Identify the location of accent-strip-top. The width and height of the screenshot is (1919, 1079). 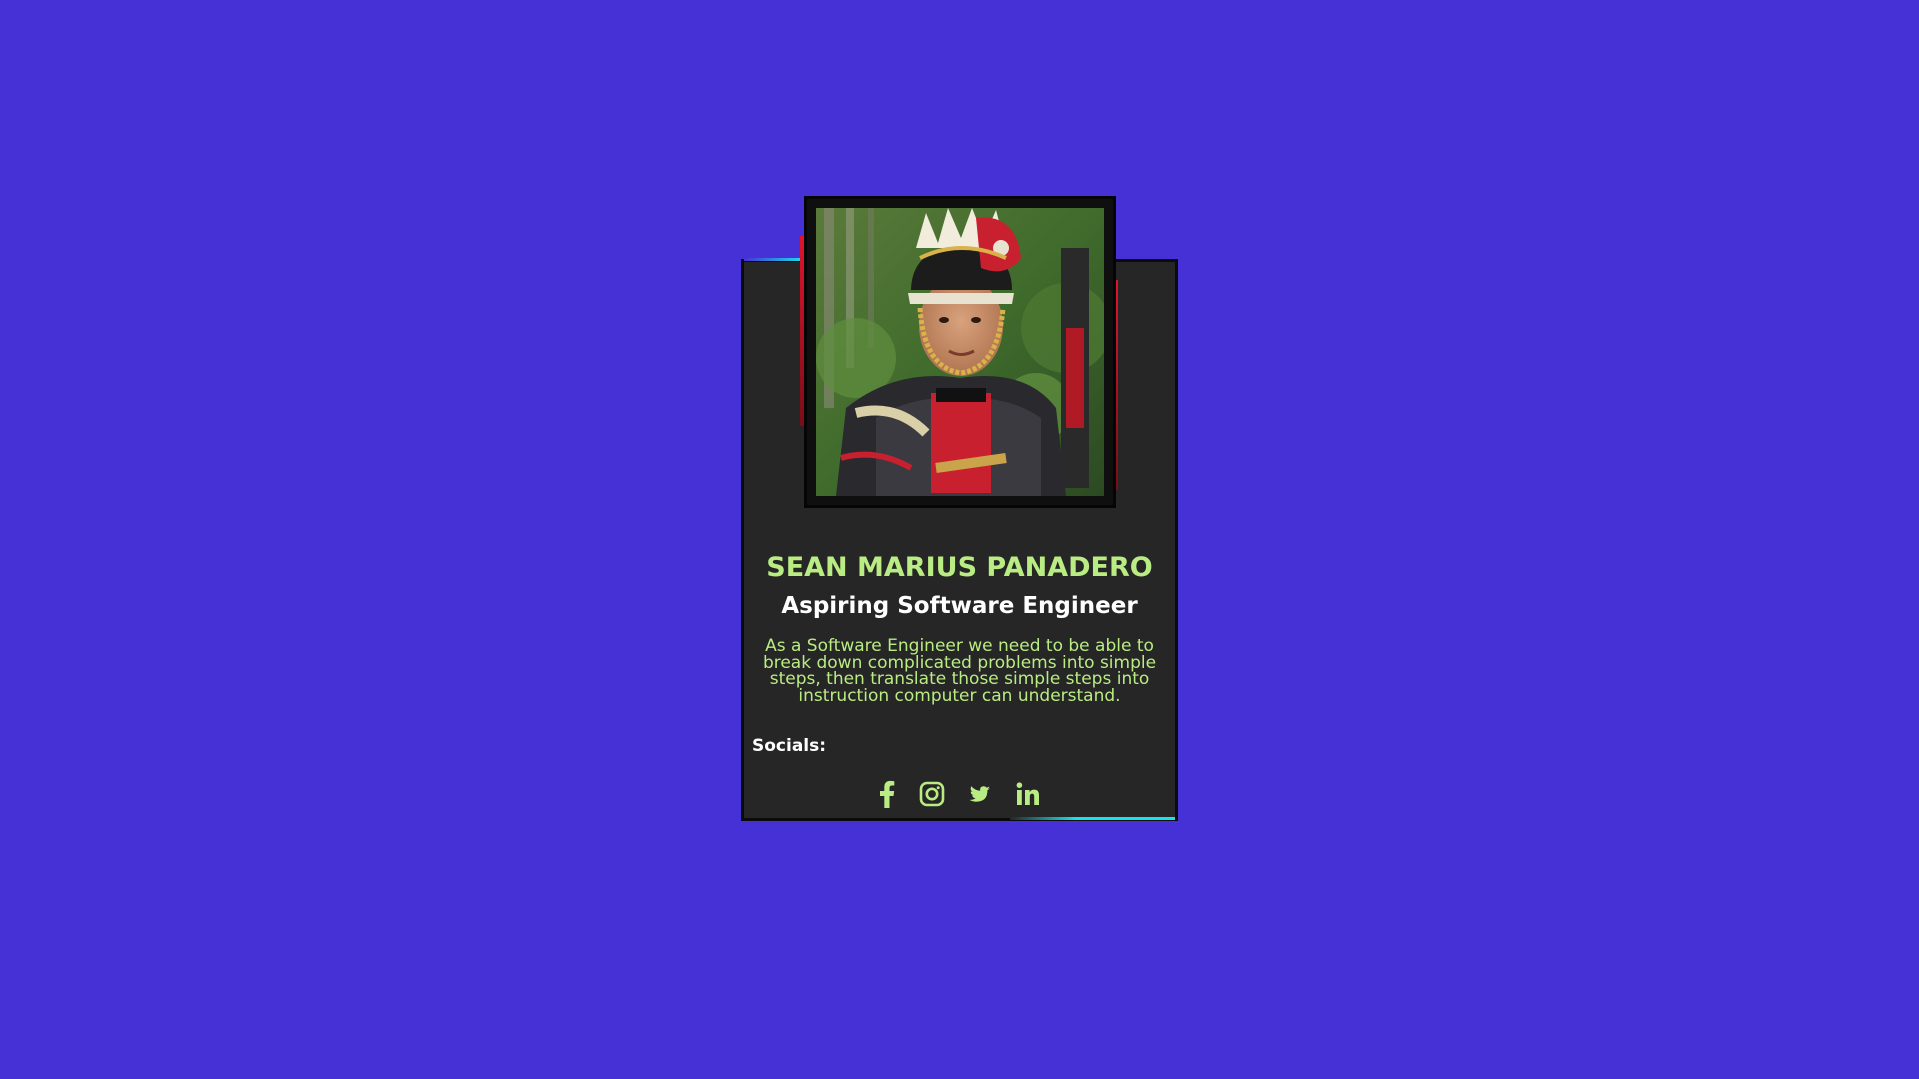
(774, 259).